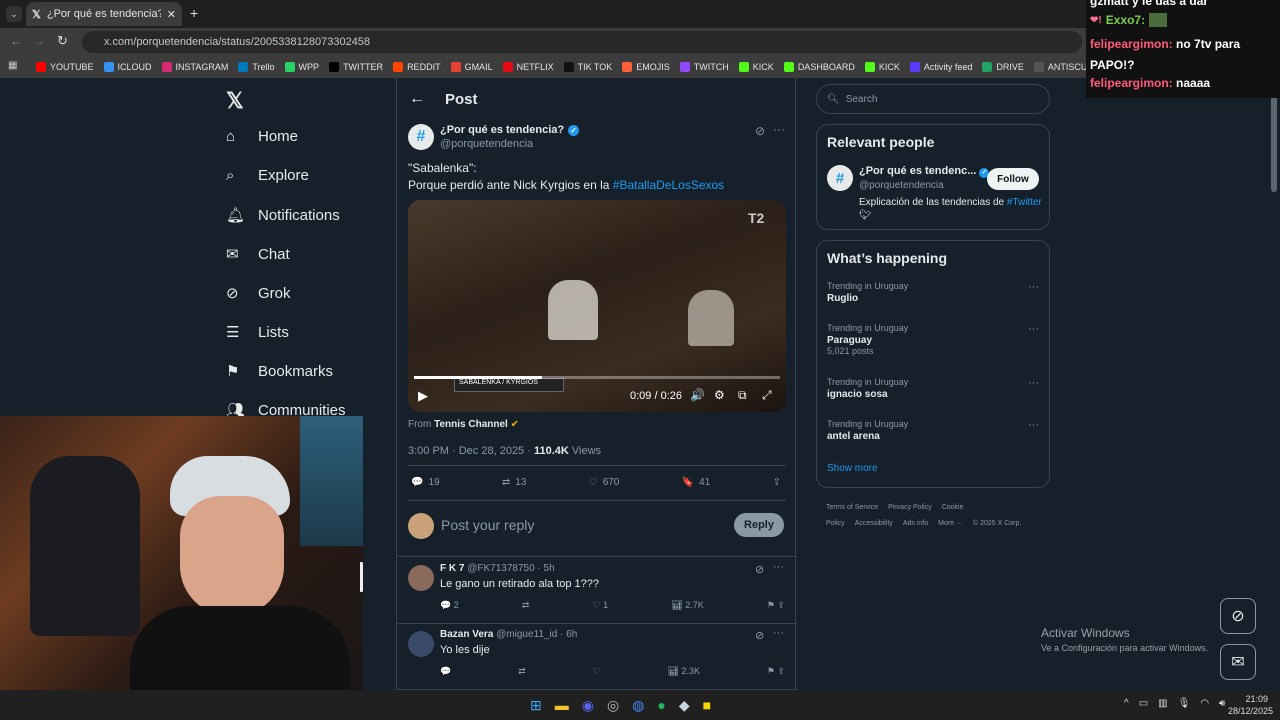 The width and height of the screenshot is (1280, 720). I want to click on reply-action: 💬 19, so click(425, 482).